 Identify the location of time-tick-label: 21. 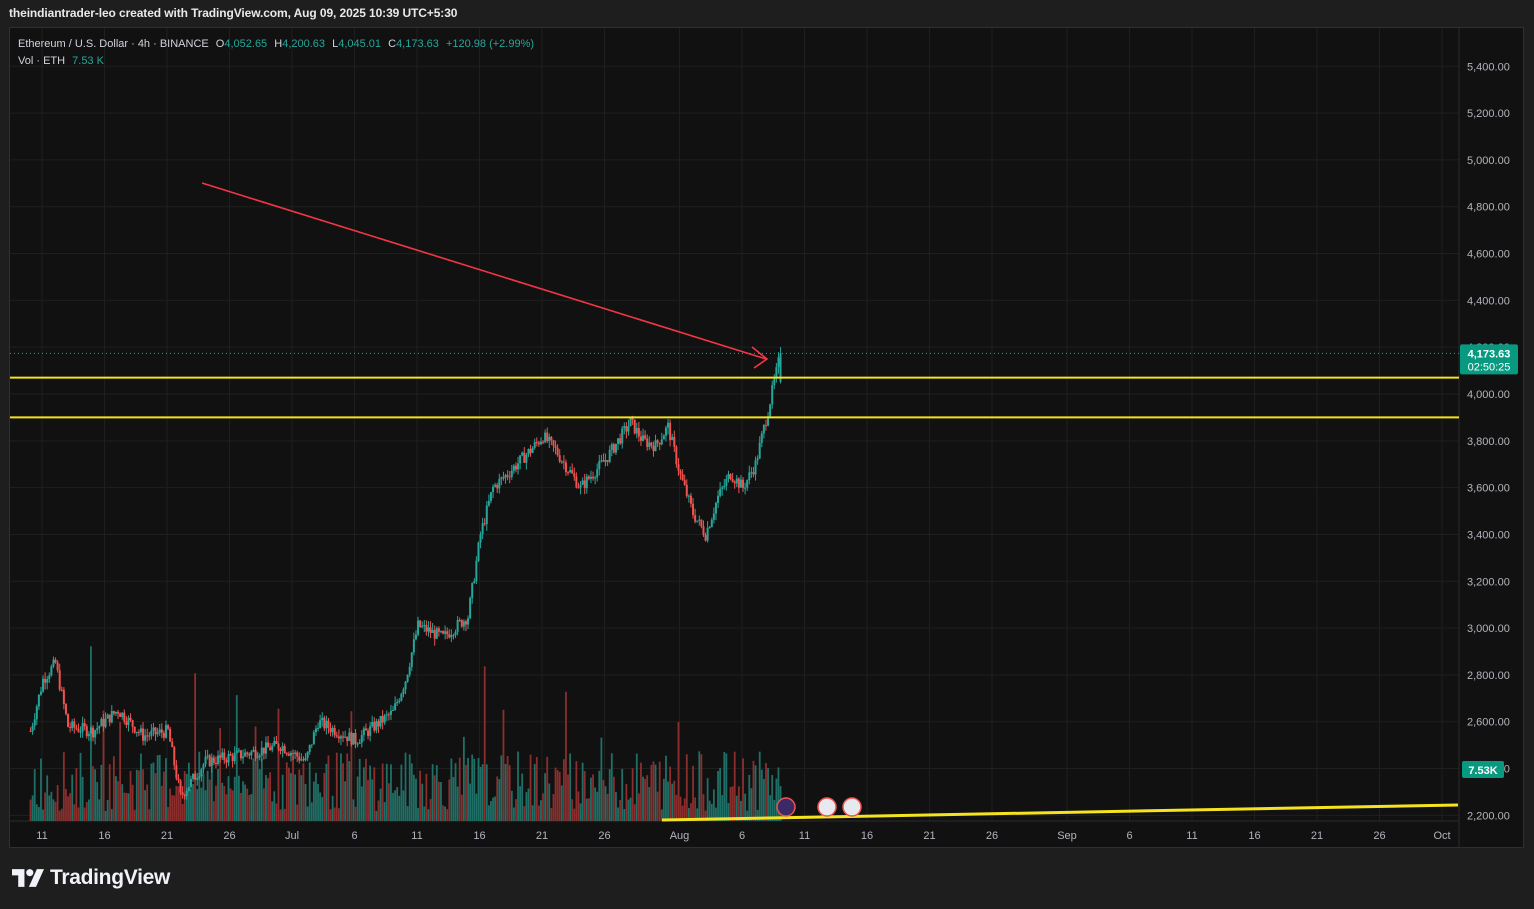
(542, 836).